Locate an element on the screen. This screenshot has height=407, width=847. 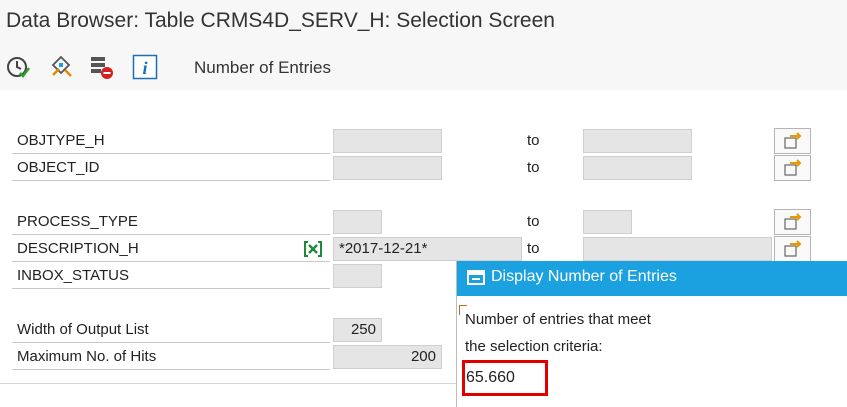
width-output-label: Width of Output List is located at coordinates (83, 329).